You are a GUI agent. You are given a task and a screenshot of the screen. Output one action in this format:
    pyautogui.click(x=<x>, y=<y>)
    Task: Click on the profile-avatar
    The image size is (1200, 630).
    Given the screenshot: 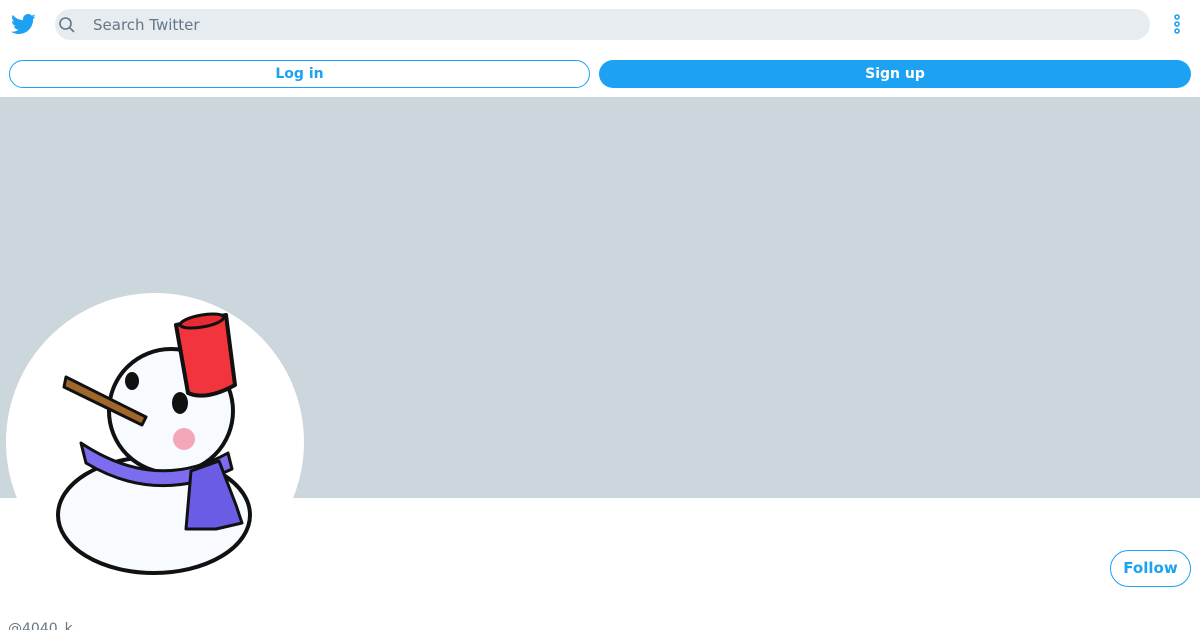 What is the action you would take?
    pyautogui.click(x=155, y=442)
    